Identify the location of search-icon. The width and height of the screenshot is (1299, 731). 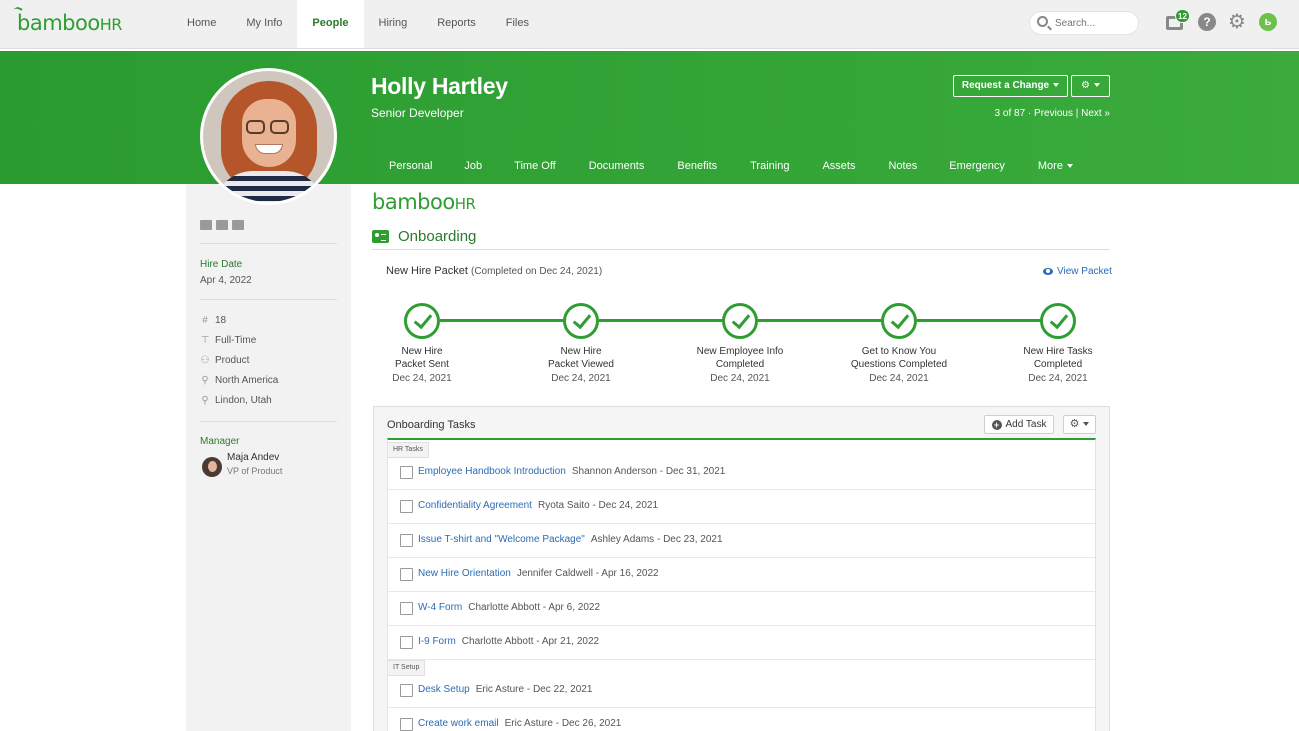
(1042, 21).